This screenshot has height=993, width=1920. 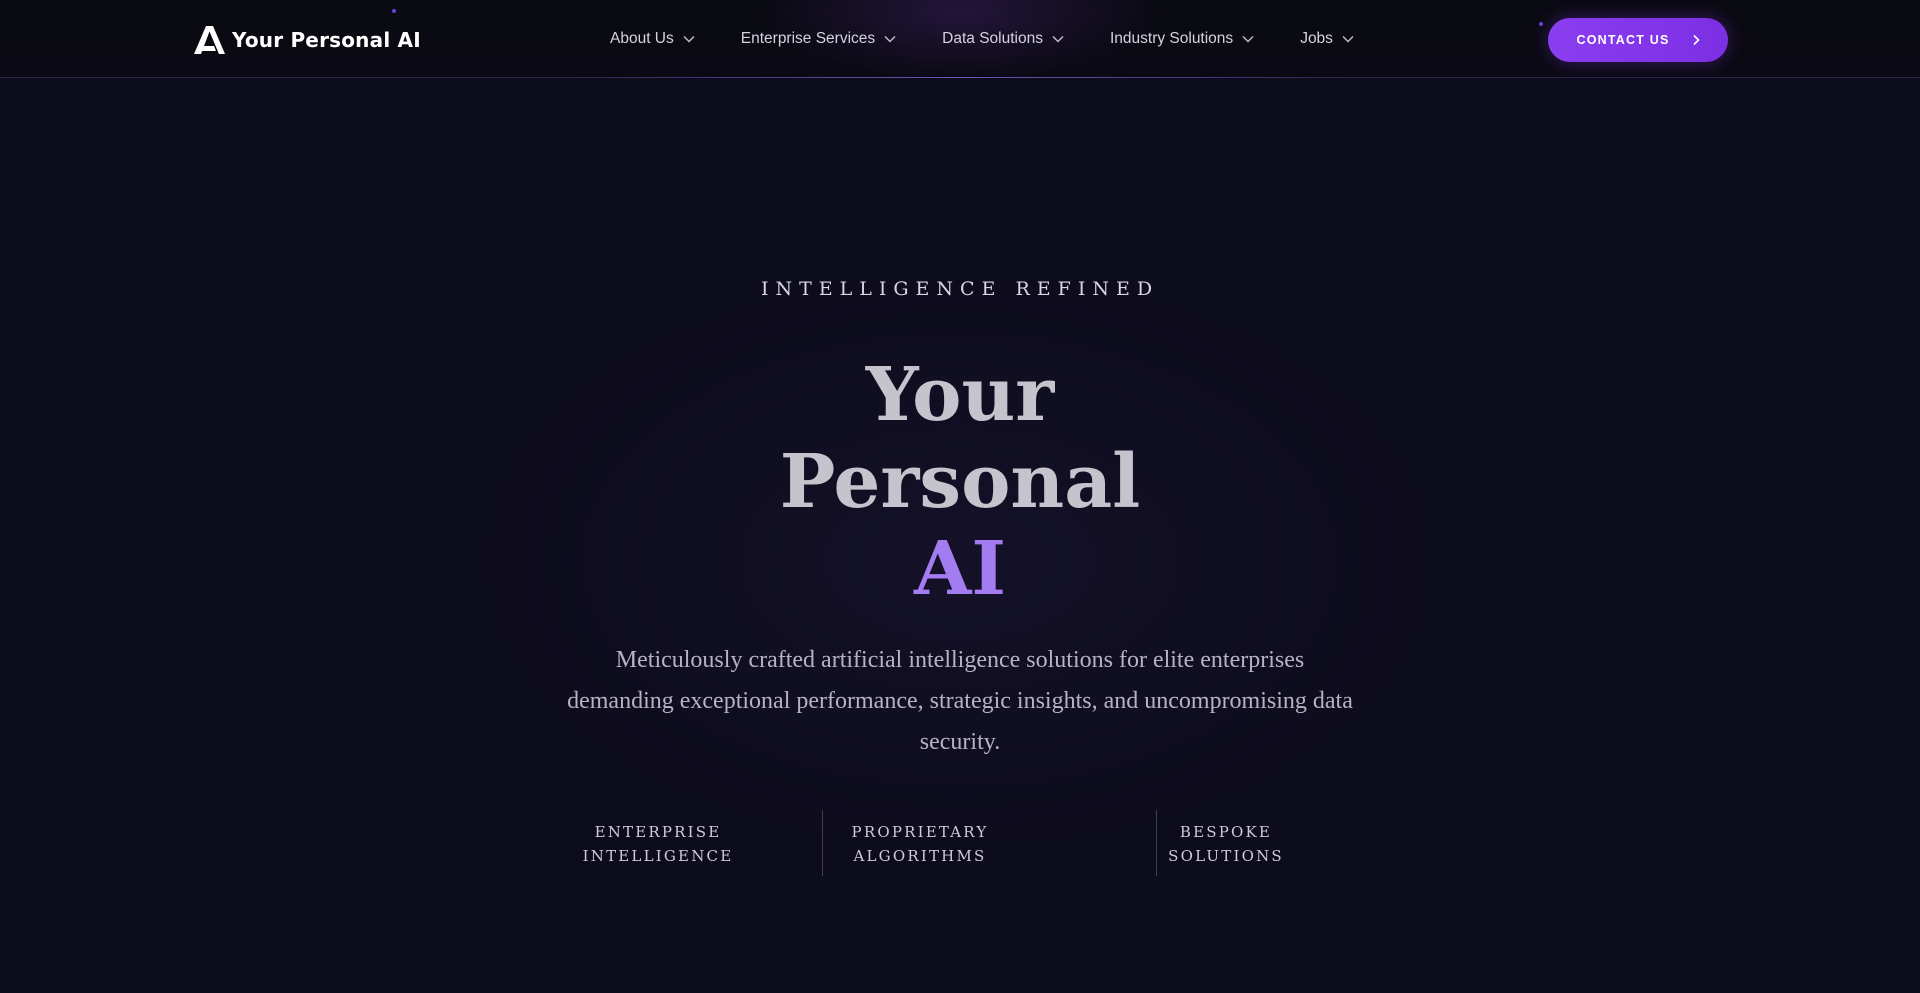 I want to click on brand-name: Your Personal AI, so click(x=326, y=40).